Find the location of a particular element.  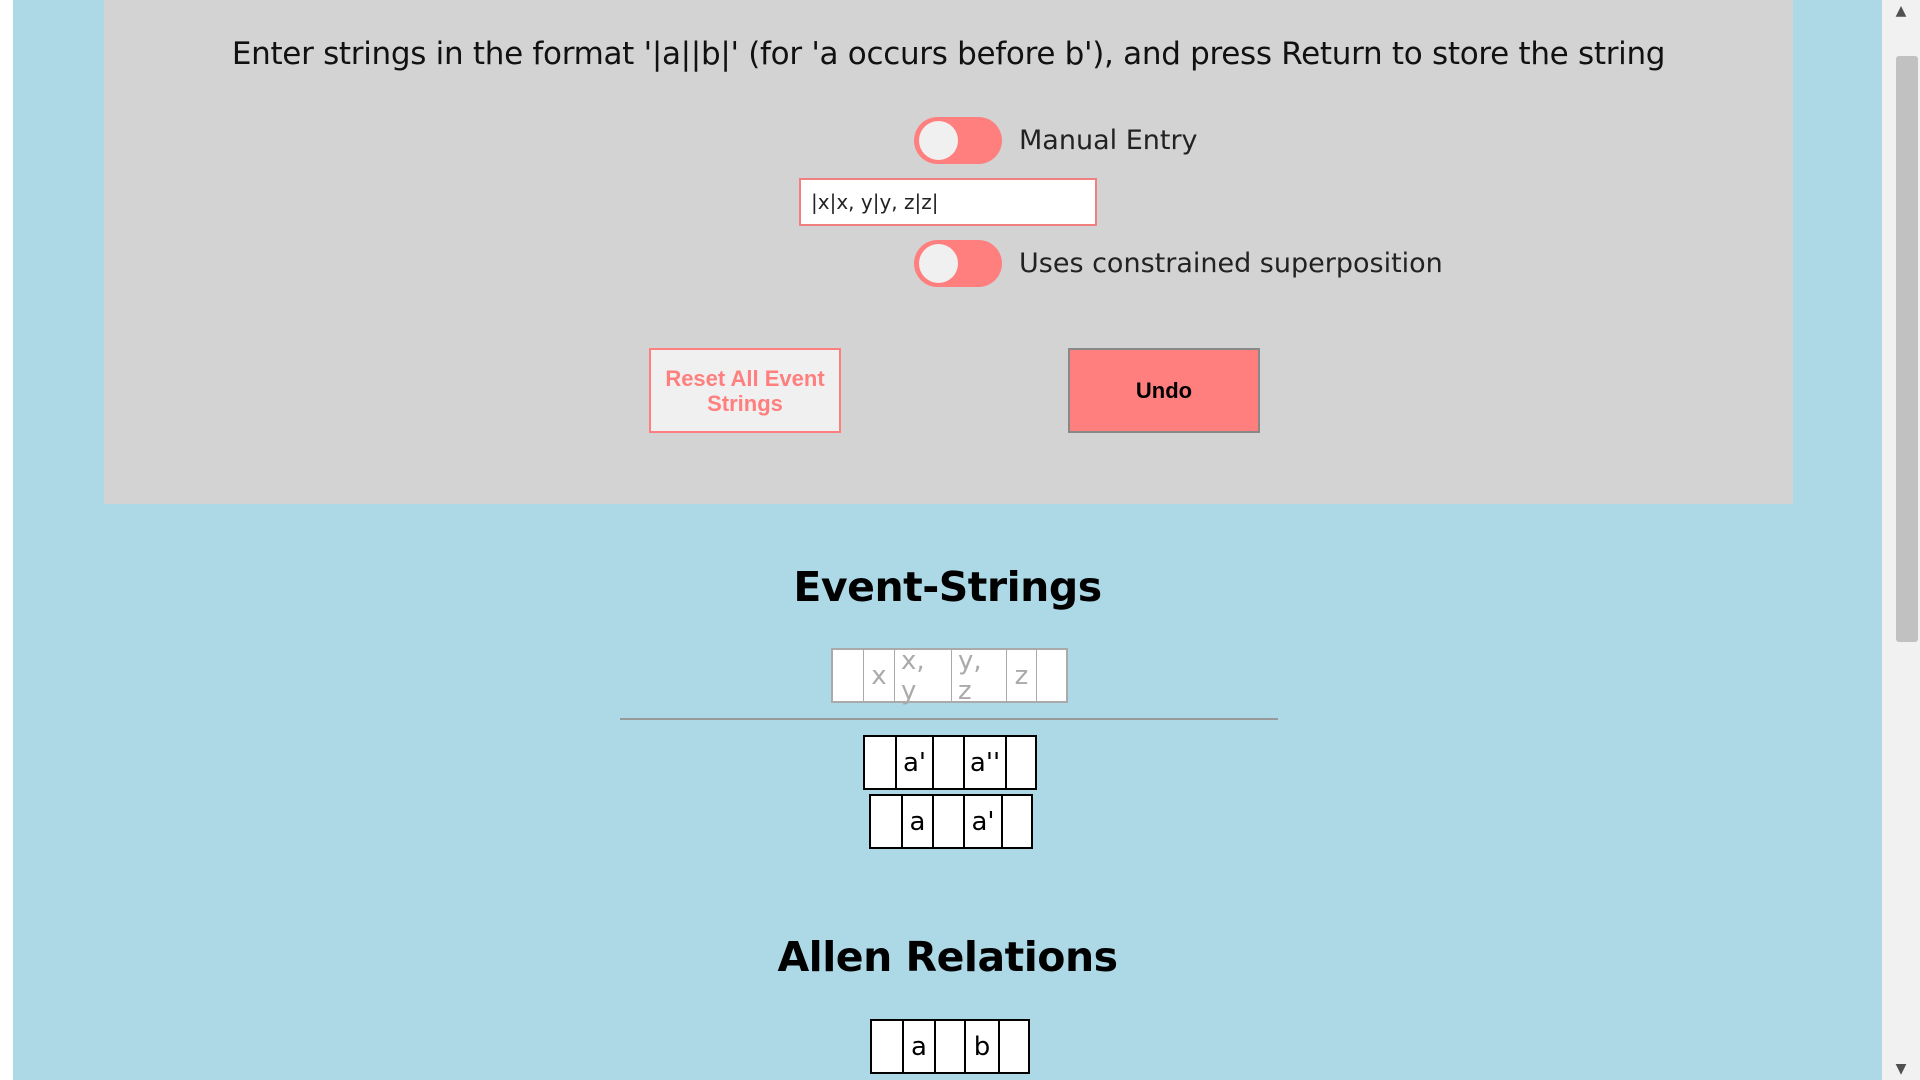

preview-cell: x, y is located at coordinates (922, 676).